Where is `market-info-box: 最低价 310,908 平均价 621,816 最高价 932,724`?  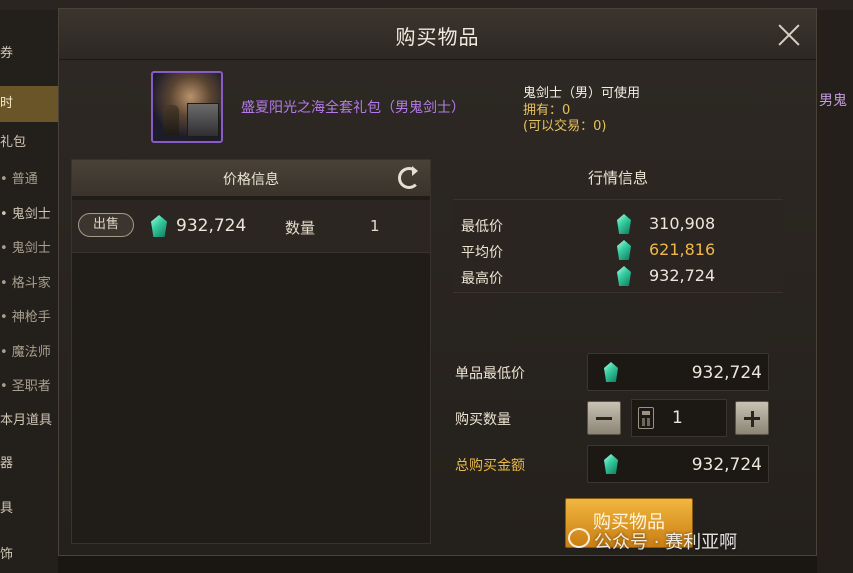 market-info-box: 最低价 310,908 平均价 621,816 最高价 932,724 is located at coordinates (618, 246).